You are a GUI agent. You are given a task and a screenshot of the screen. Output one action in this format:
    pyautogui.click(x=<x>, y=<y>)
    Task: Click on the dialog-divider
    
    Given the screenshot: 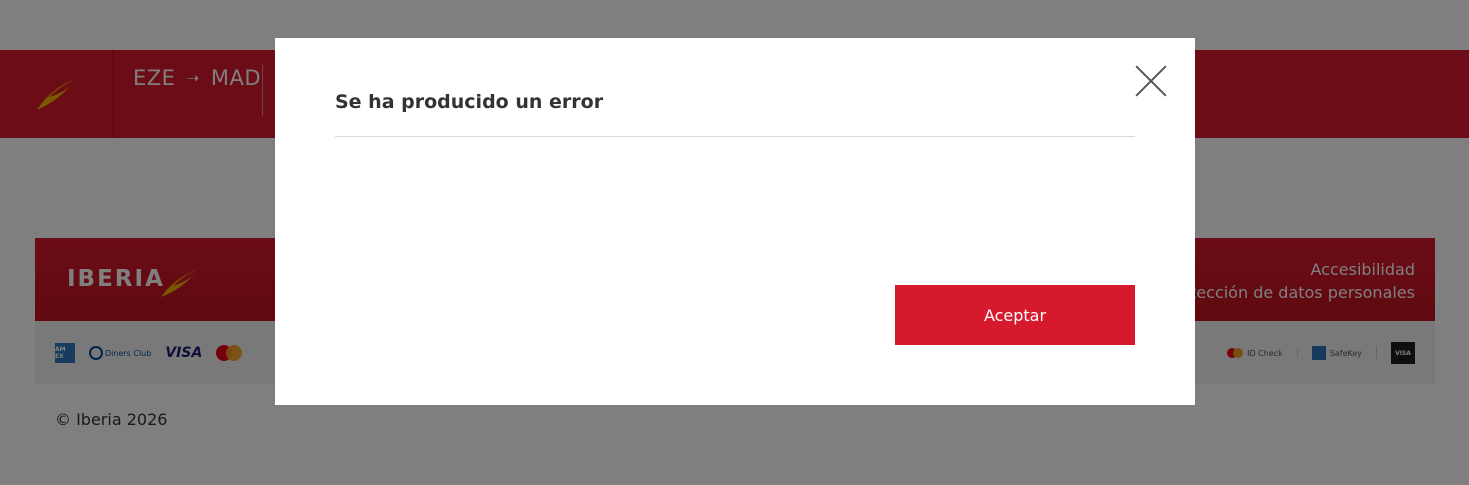 What is the action you would take?
    pyautogui.click(x=735, y=136)
    